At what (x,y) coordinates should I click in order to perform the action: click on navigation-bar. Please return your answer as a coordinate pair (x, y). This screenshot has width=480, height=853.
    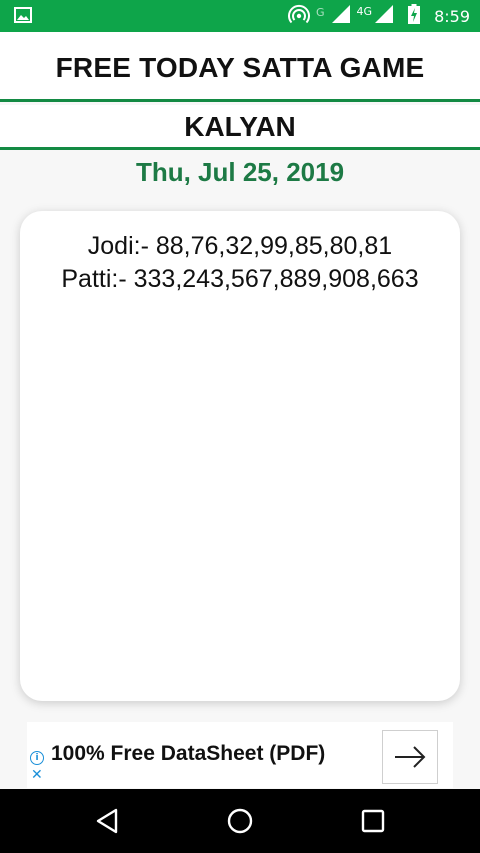
    Looking at the image, I should click on (240, 821).